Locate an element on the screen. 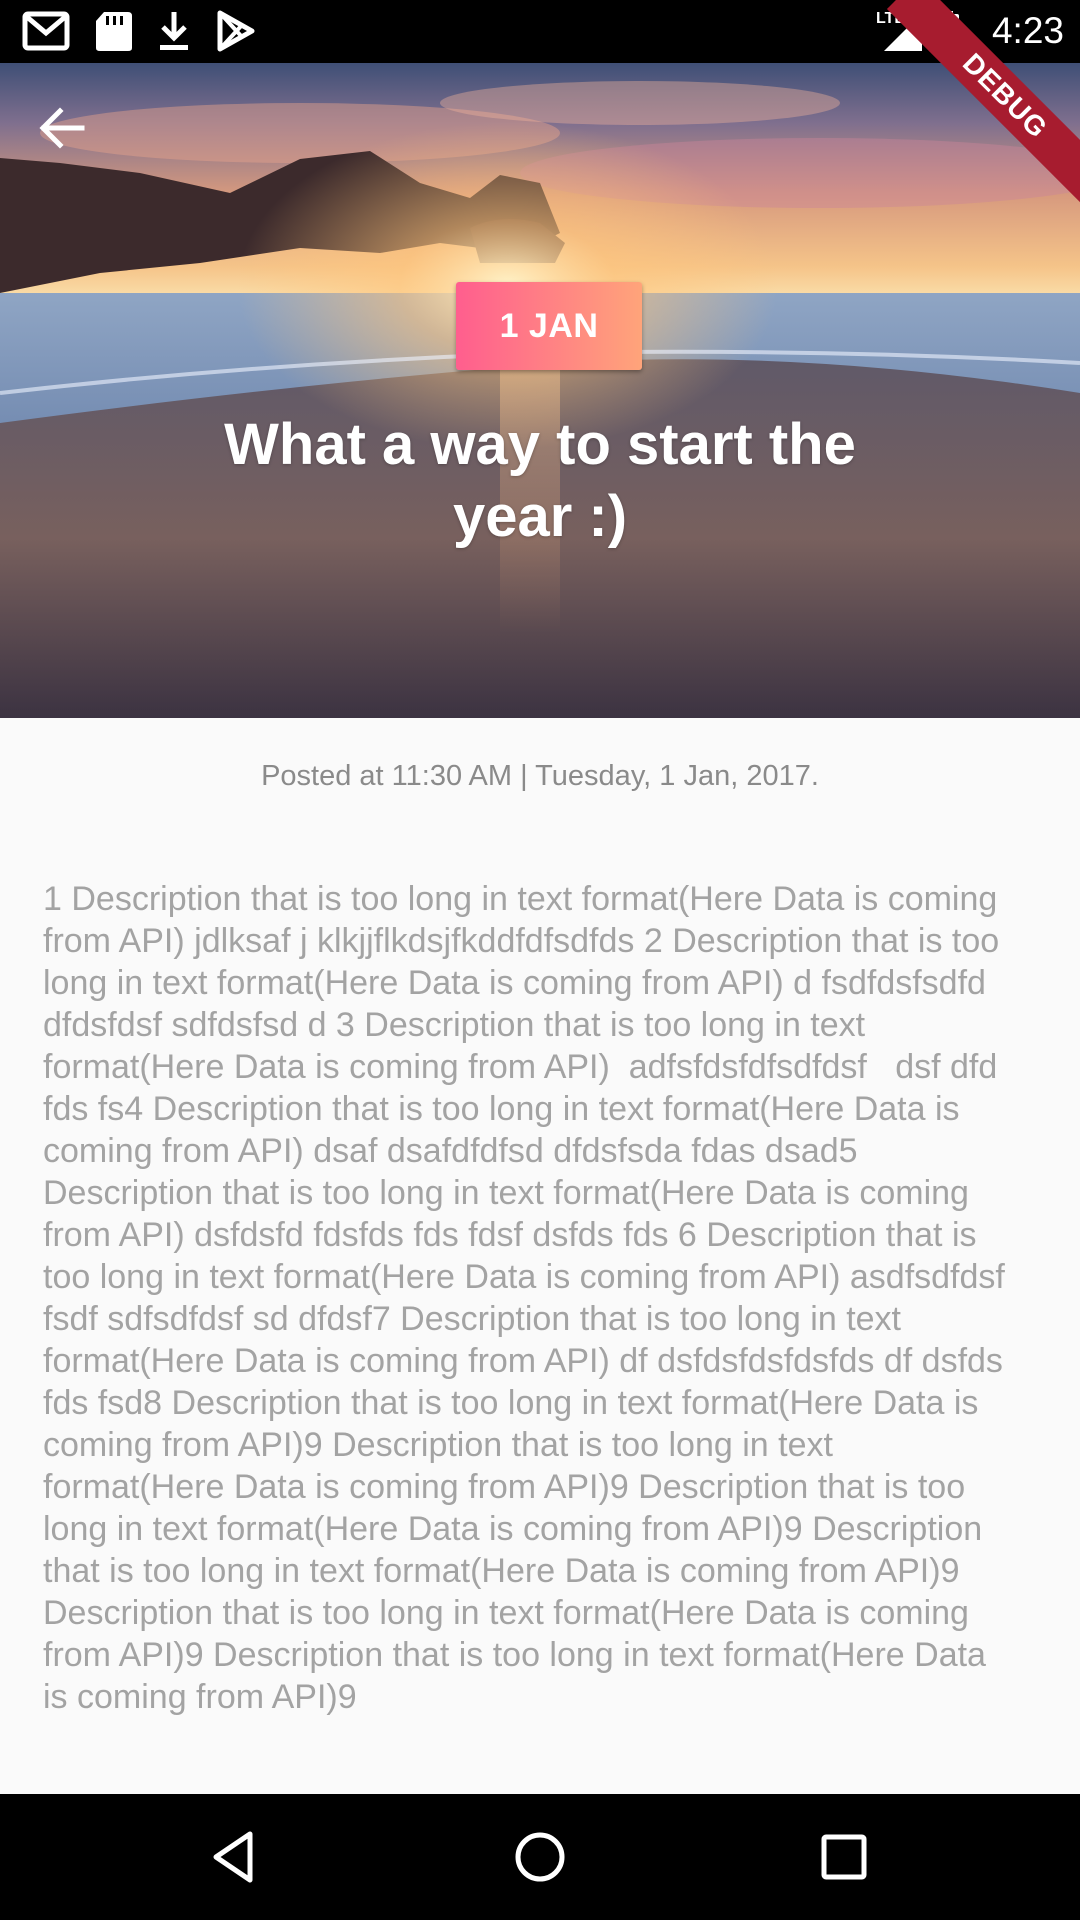 This screenshot has width=1080, height=1920. back-arrow-icon is located at coordinates (63, 126).